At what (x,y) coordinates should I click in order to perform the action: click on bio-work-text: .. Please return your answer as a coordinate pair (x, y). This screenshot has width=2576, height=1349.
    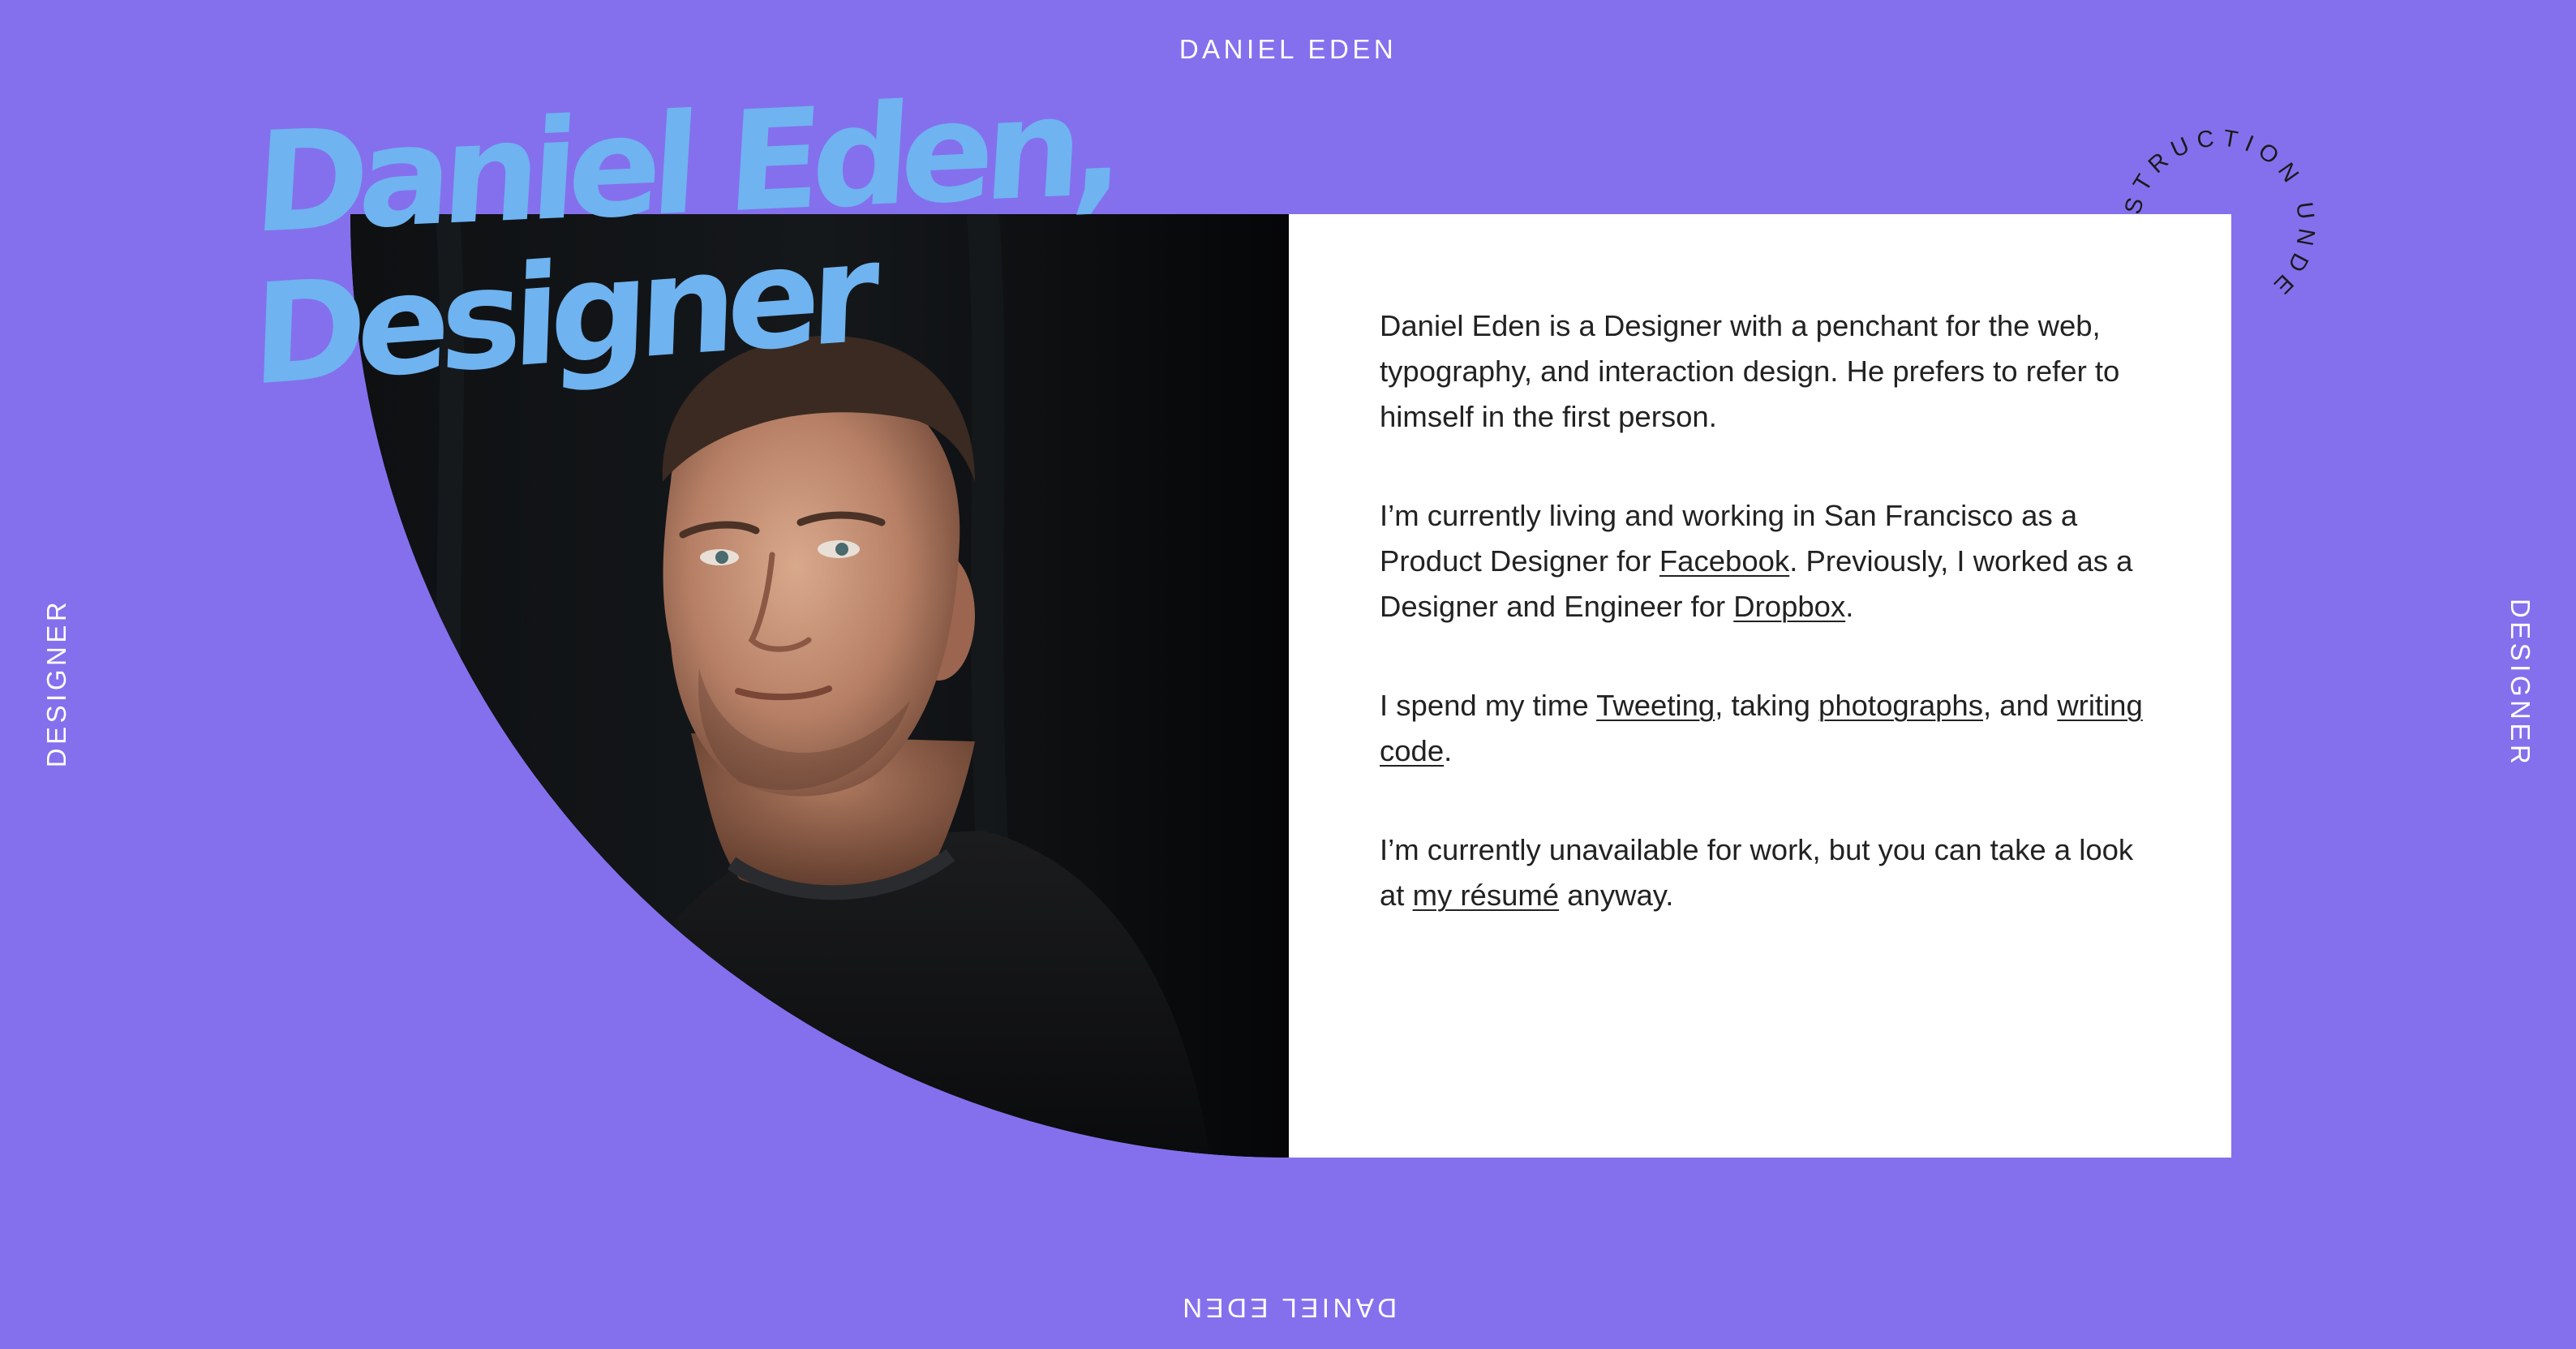
    Looking at the image, I should click on (1849, 606).